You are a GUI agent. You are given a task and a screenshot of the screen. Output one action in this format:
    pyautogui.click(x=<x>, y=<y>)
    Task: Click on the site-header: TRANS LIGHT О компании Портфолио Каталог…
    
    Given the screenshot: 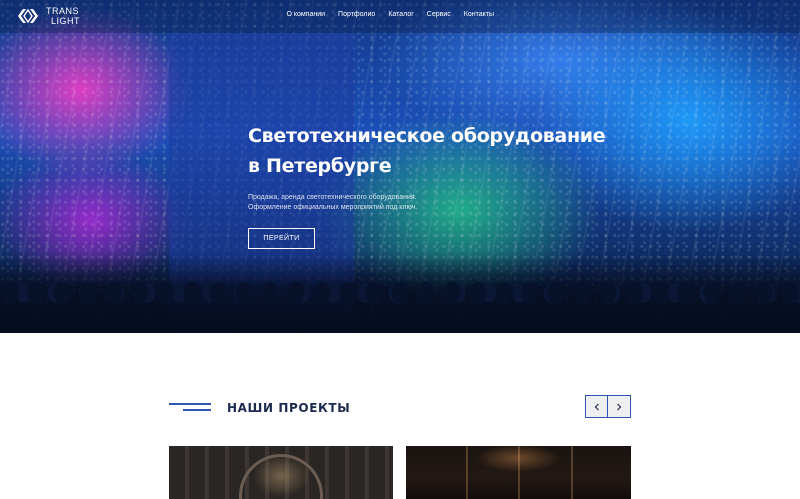 What is the action you would take?
    pyautogui.click(x=400, y=16)
    